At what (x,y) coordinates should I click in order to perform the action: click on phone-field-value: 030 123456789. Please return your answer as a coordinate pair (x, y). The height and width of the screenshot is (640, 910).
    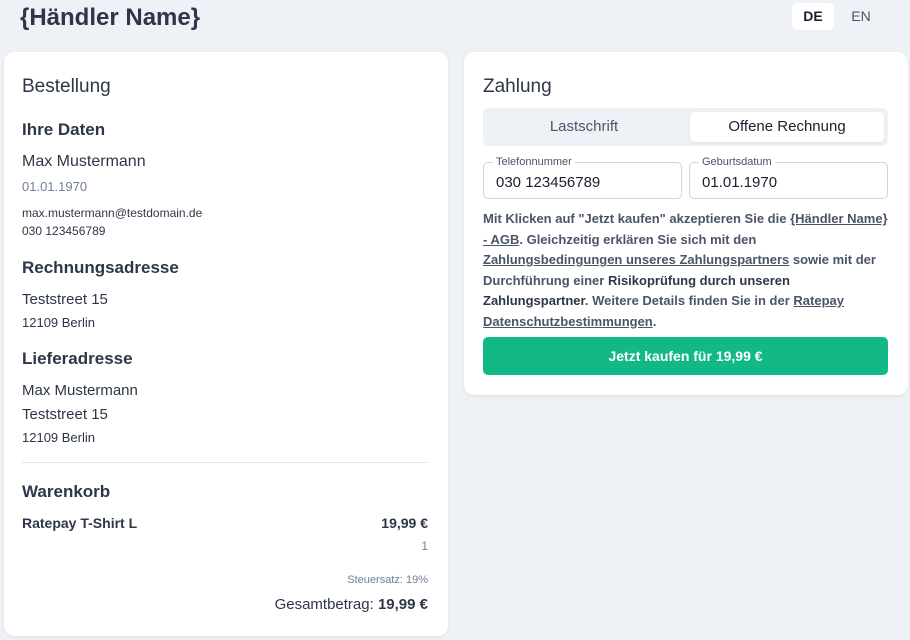
    Looking at the image, I should click on (548, 182).